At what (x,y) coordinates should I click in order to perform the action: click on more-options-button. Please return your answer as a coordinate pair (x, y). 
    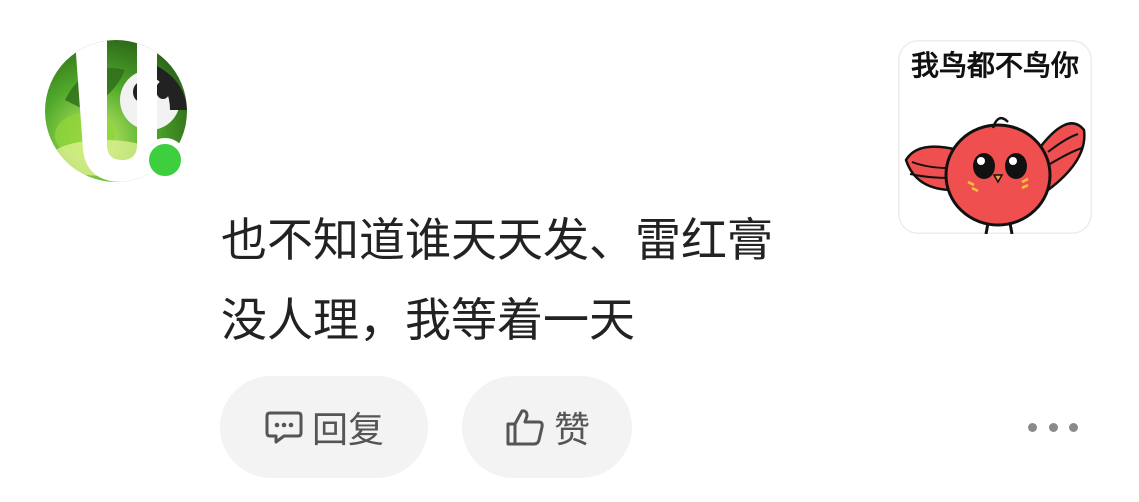
    Looking at the image, I should click on (1053, 427).